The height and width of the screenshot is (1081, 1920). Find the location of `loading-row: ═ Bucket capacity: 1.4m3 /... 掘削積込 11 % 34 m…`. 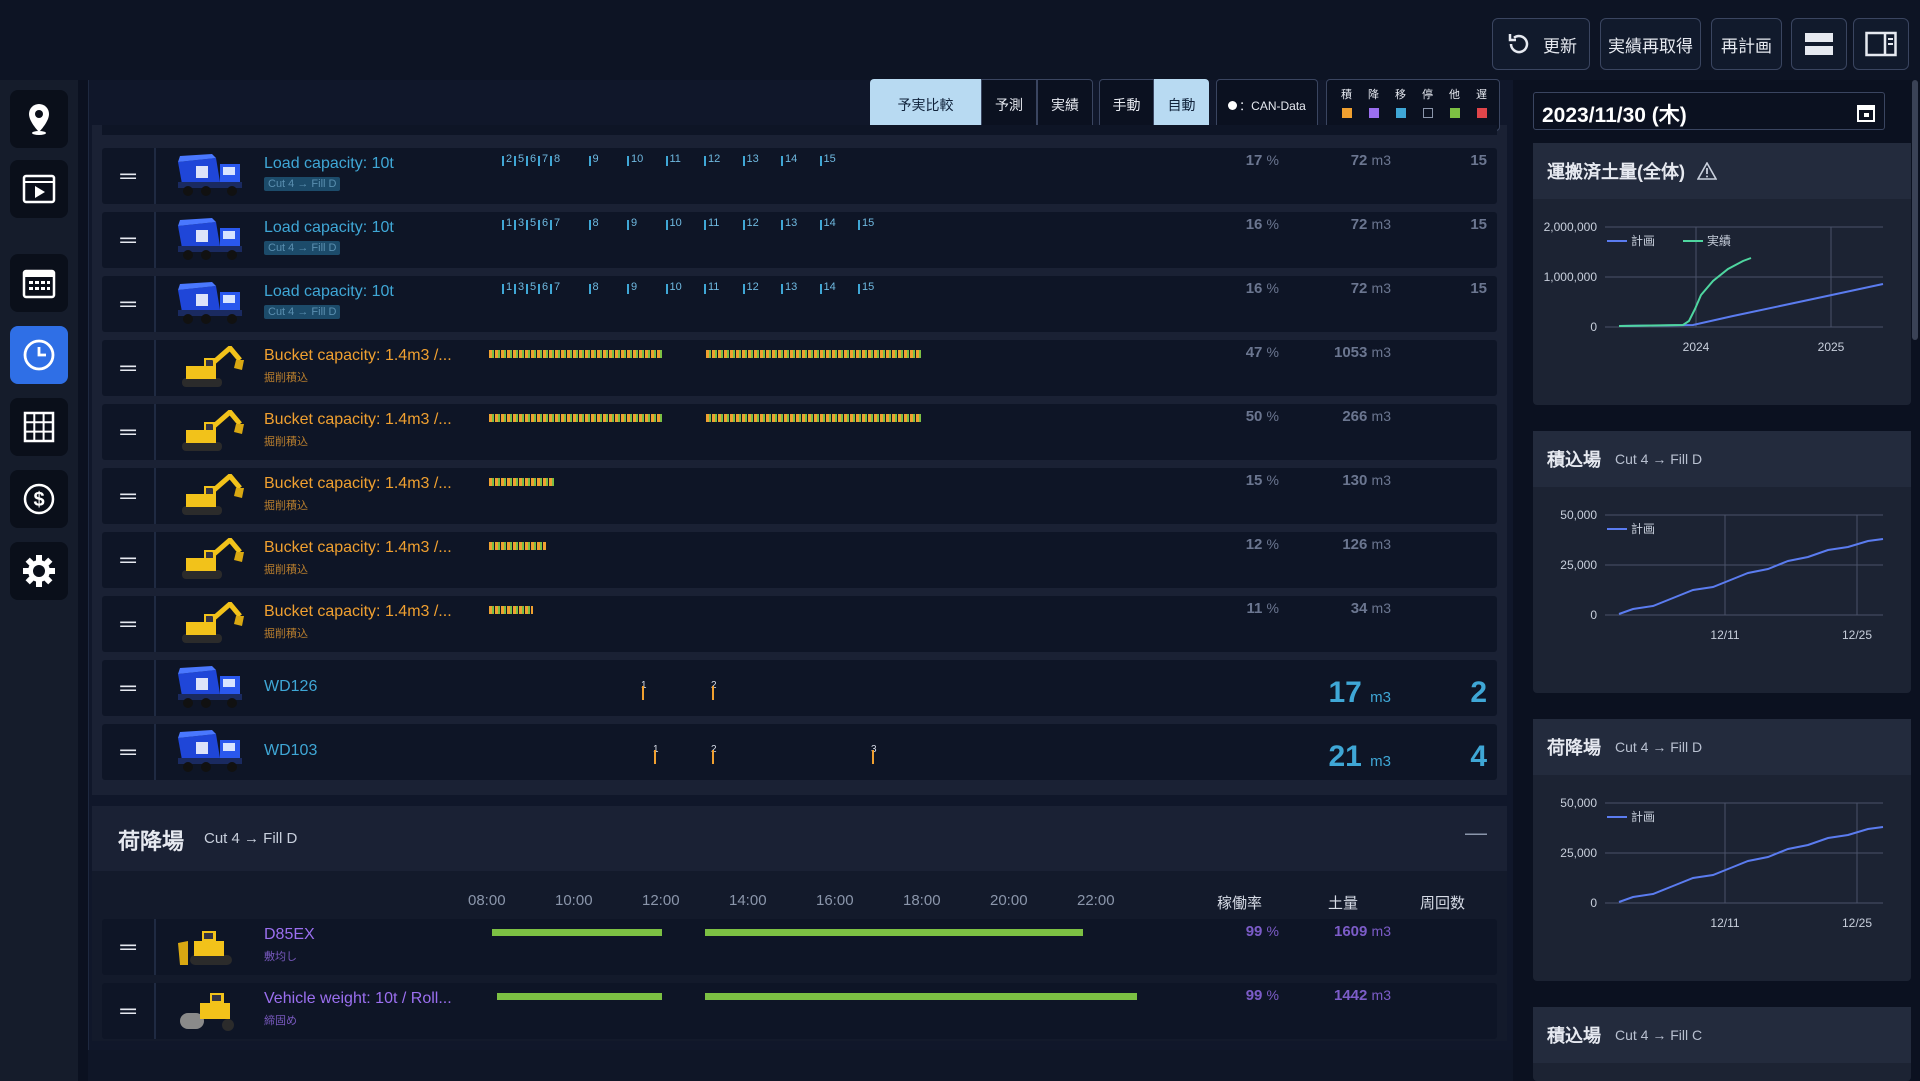

loading-row: ═ Bucket capacity: 1.4m3 /... 掘削積込 11 % 34 m… is located at coordinates (799, 624).